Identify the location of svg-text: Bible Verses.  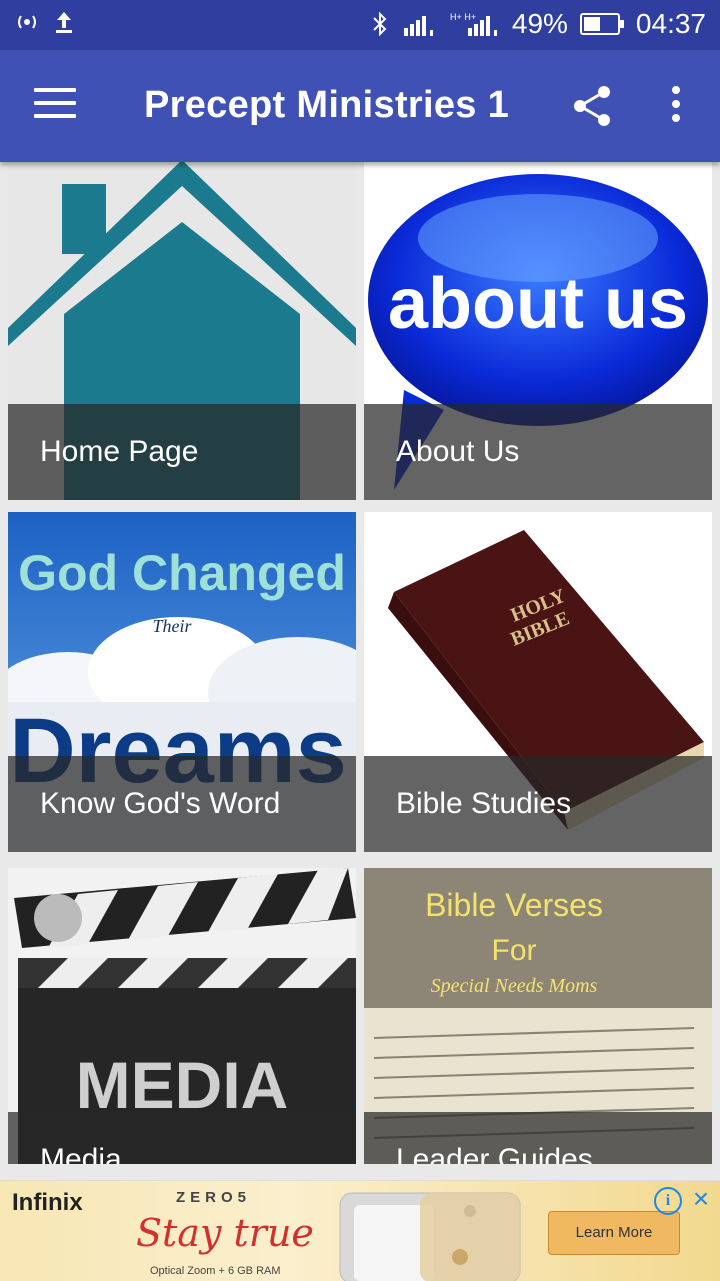
(514, 905).